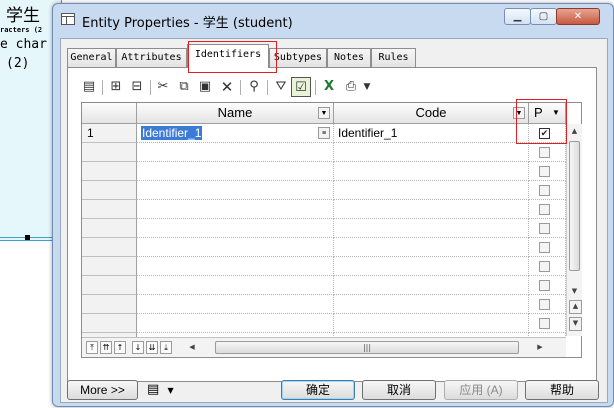 The height and width of the screenshot is (408, 614). I want to click on title-bar: Entity Properties - 学生 (student) ▁ ▢ ✕, so click(333, 20).